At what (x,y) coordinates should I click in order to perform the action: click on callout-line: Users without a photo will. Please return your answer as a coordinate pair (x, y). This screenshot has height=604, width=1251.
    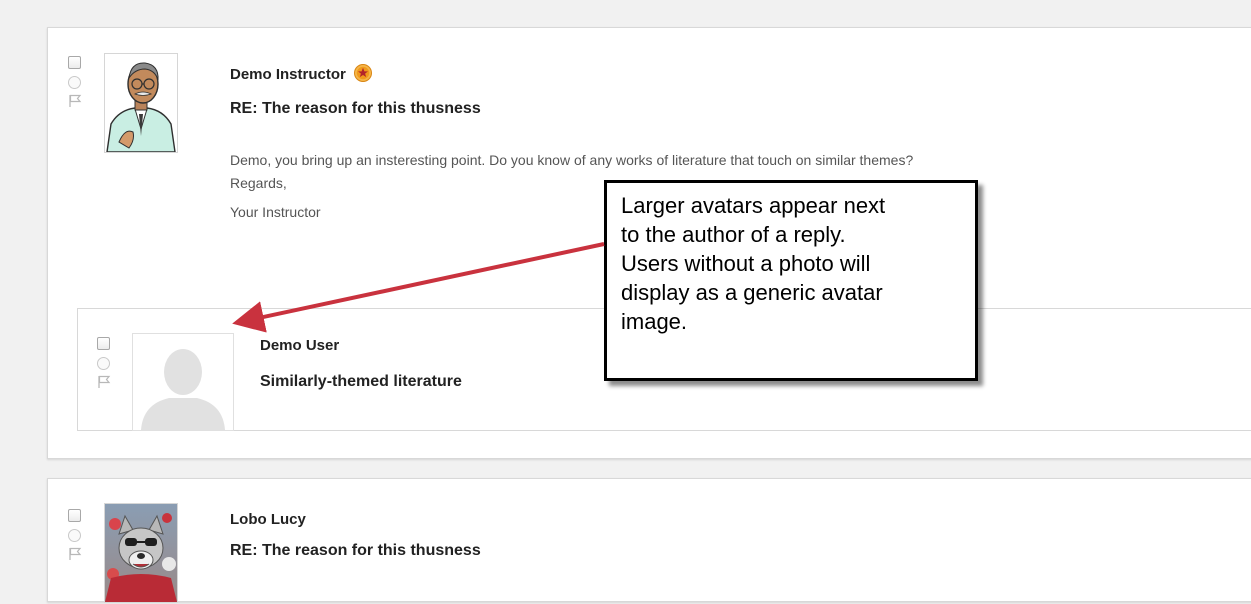
    Looking at the image, I should click on (746, 263).